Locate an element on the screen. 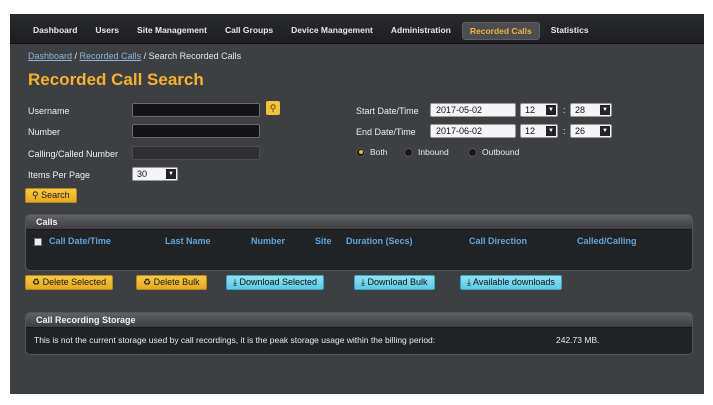 The image size is (713, 405). column-last-name: Last Name is located at coordinates (188, 241).